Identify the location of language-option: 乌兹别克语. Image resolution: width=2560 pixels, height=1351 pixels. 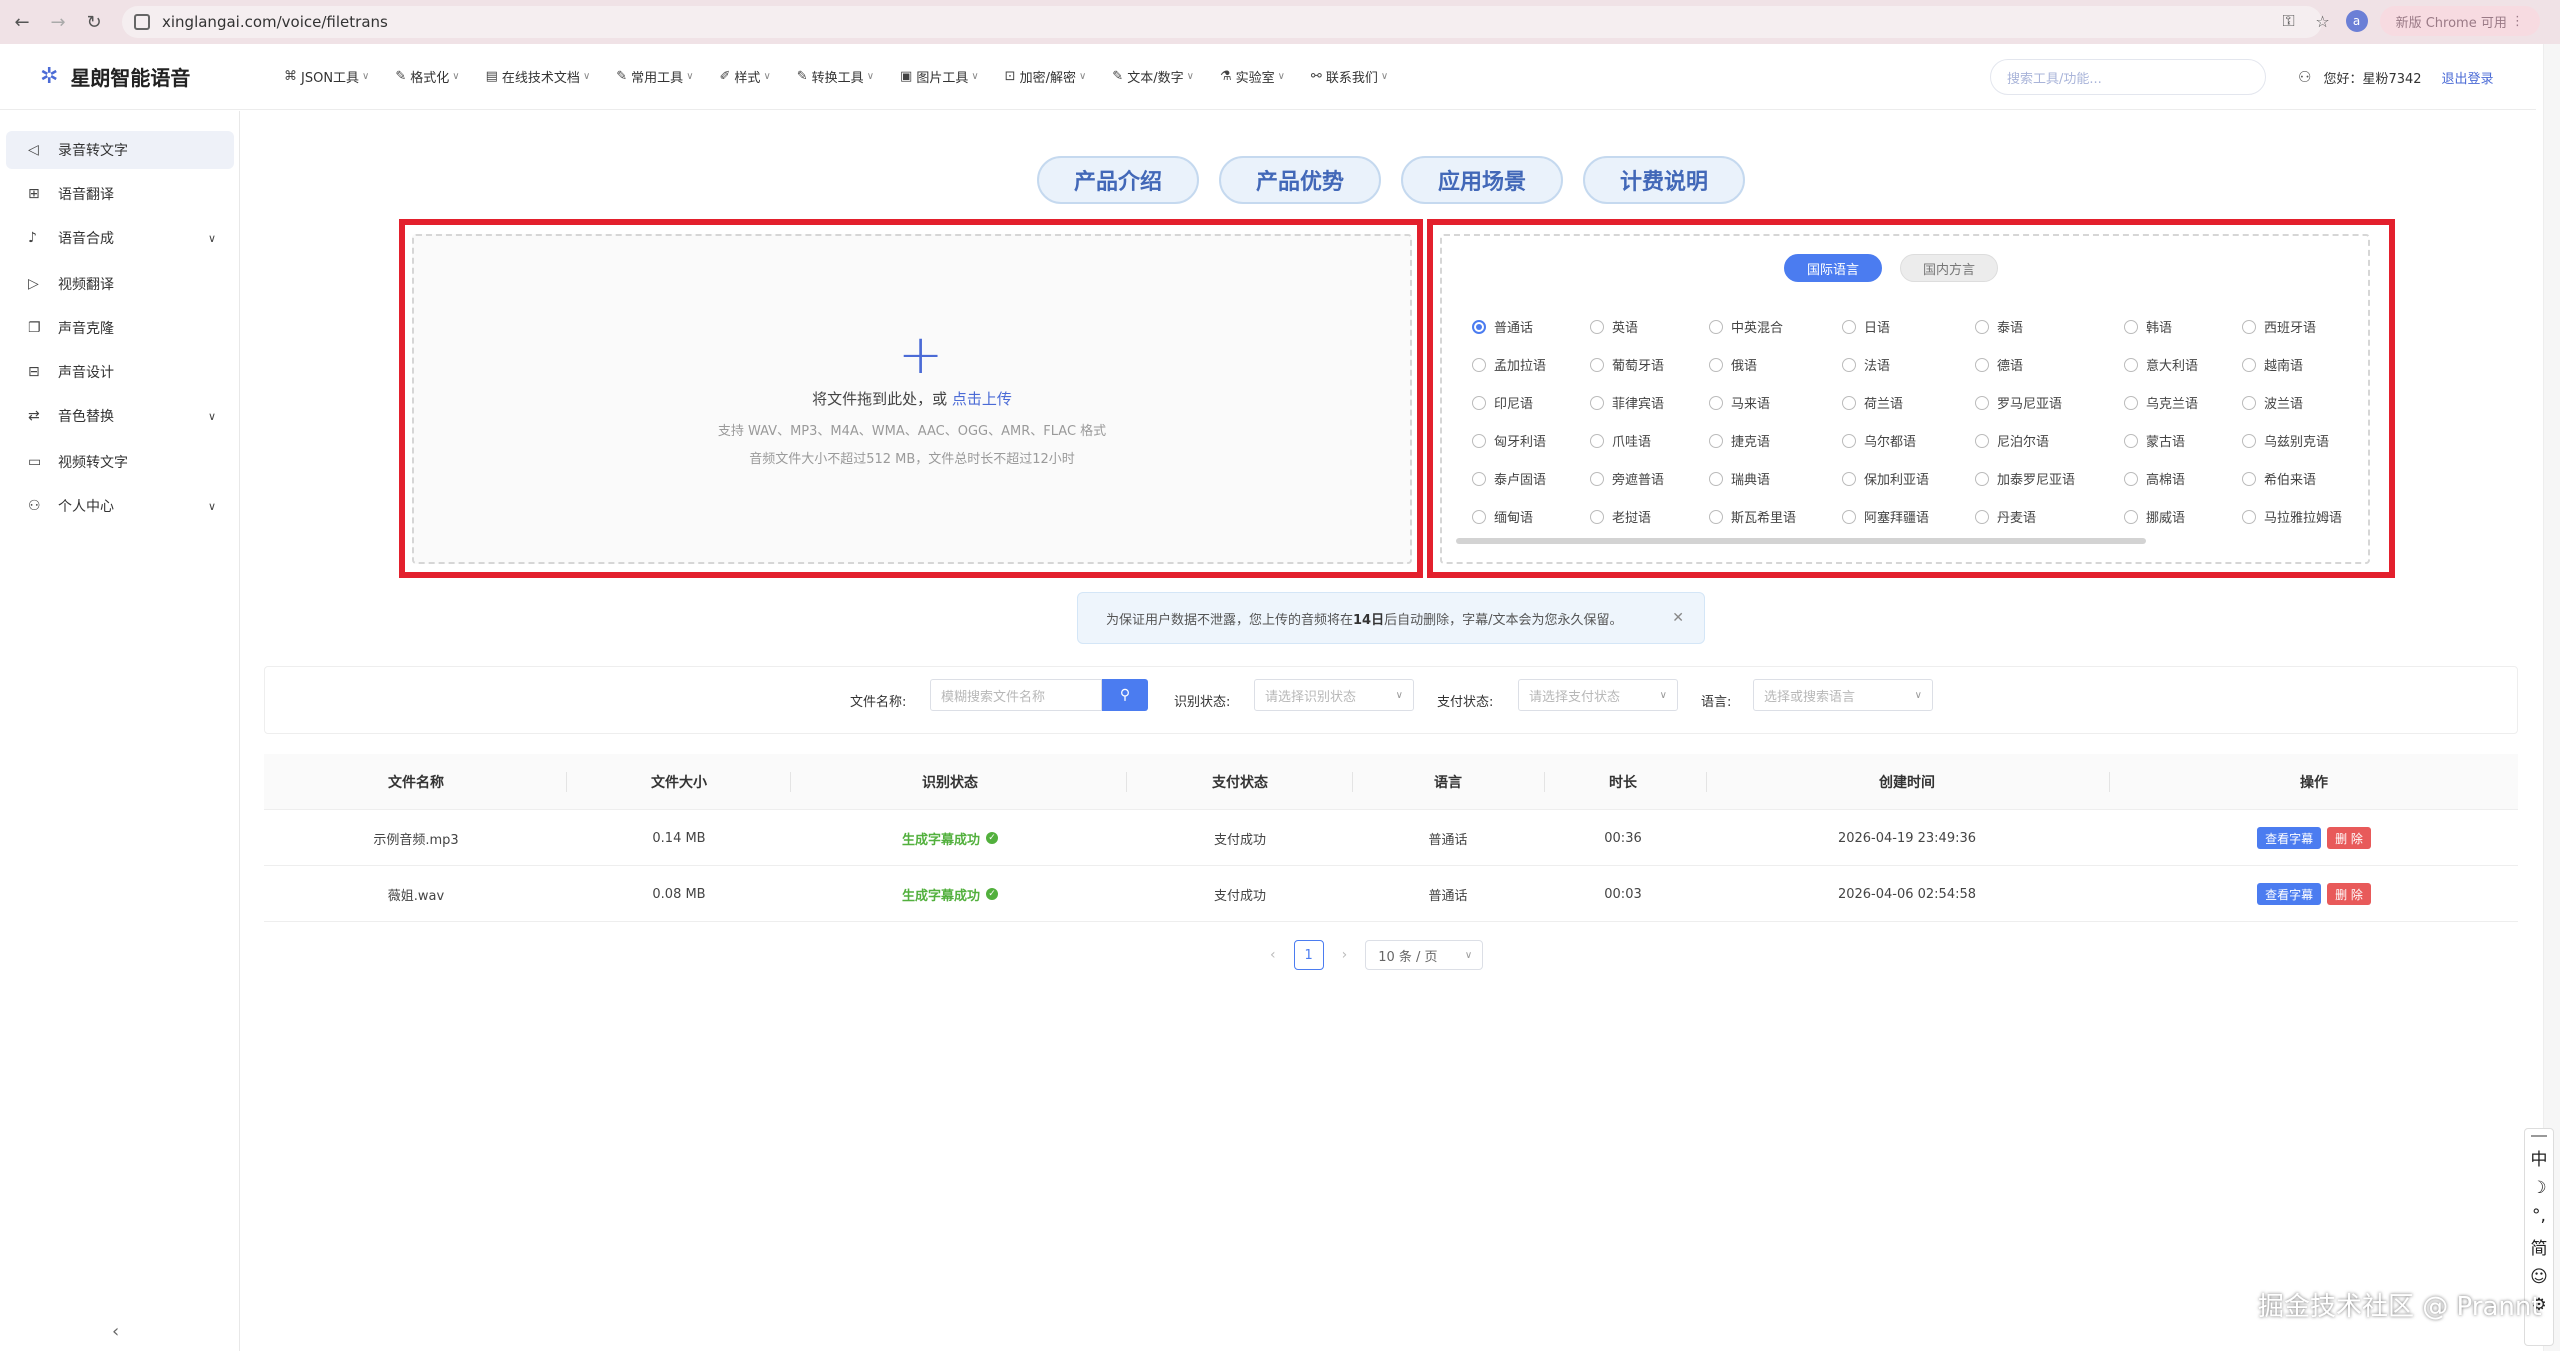
(2285, 440).